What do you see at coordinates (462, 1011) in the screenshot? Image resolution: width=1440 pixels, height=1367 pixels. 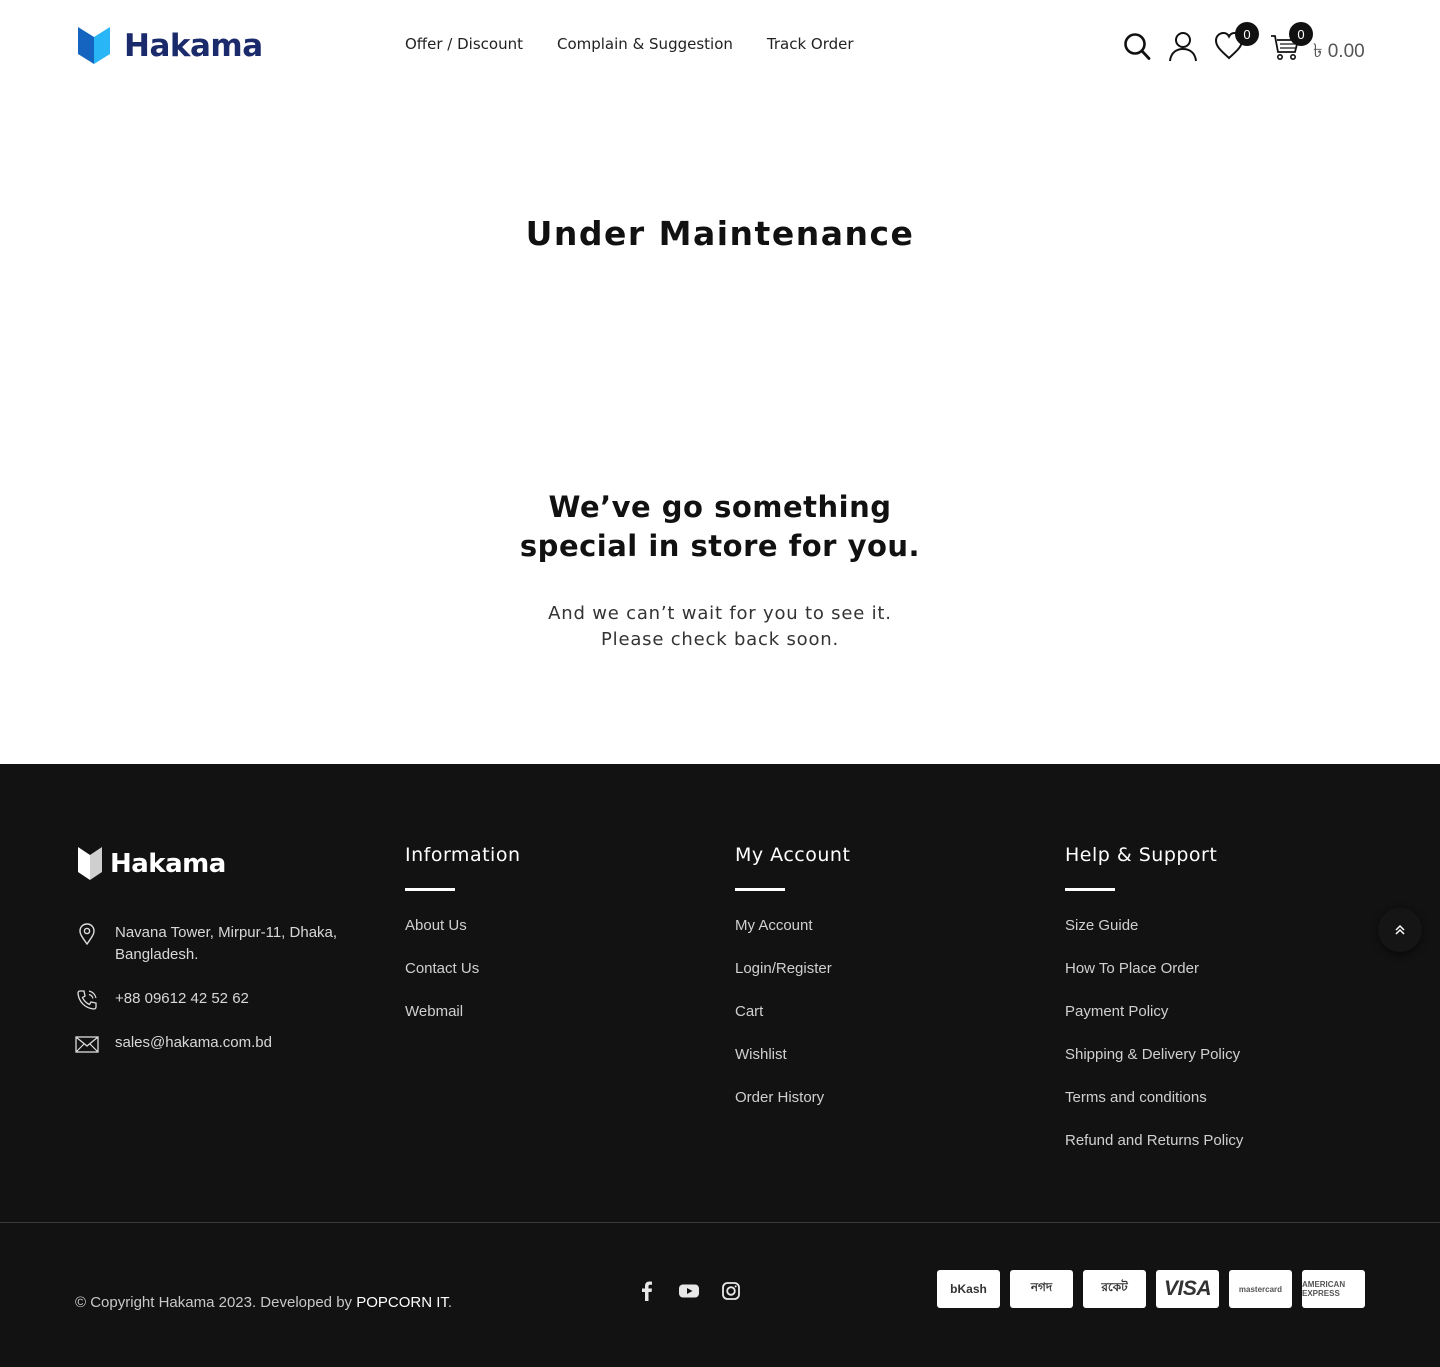 I see `link-webmail: Webmail` at bounding box center [462, 1011].